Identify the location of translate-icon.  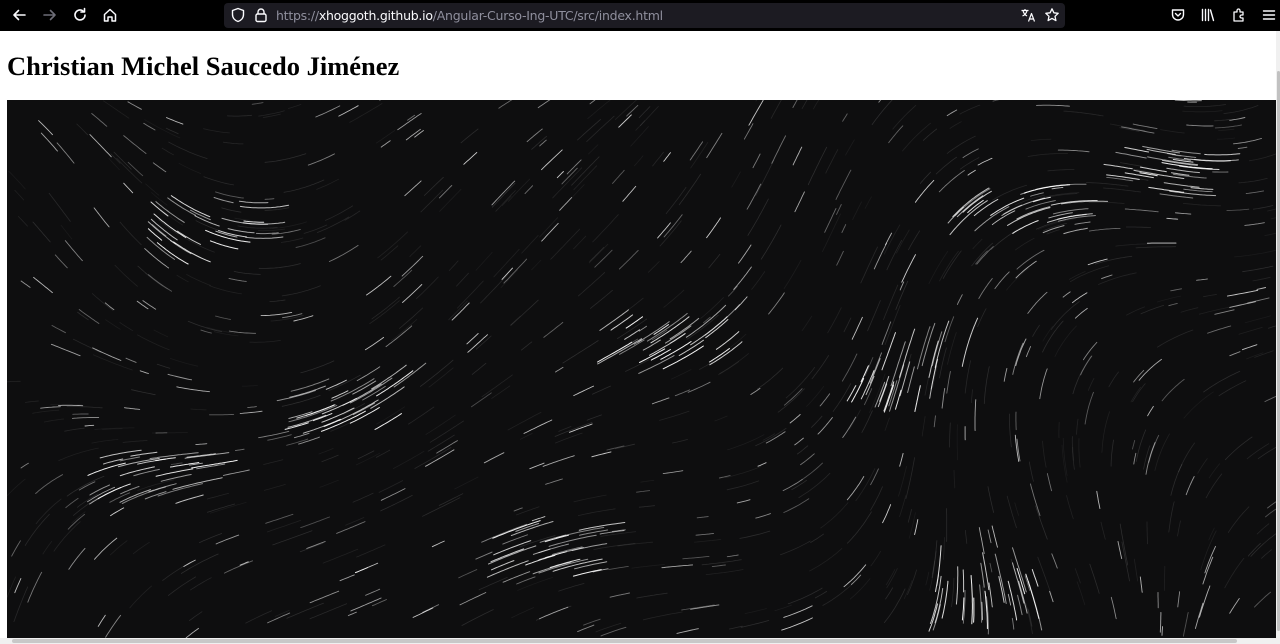
(1028, 15).